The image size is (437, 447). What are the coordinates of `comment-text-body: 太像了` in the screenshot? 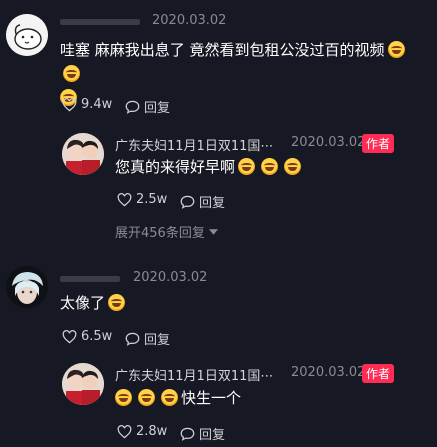 It's located at (83, 303).